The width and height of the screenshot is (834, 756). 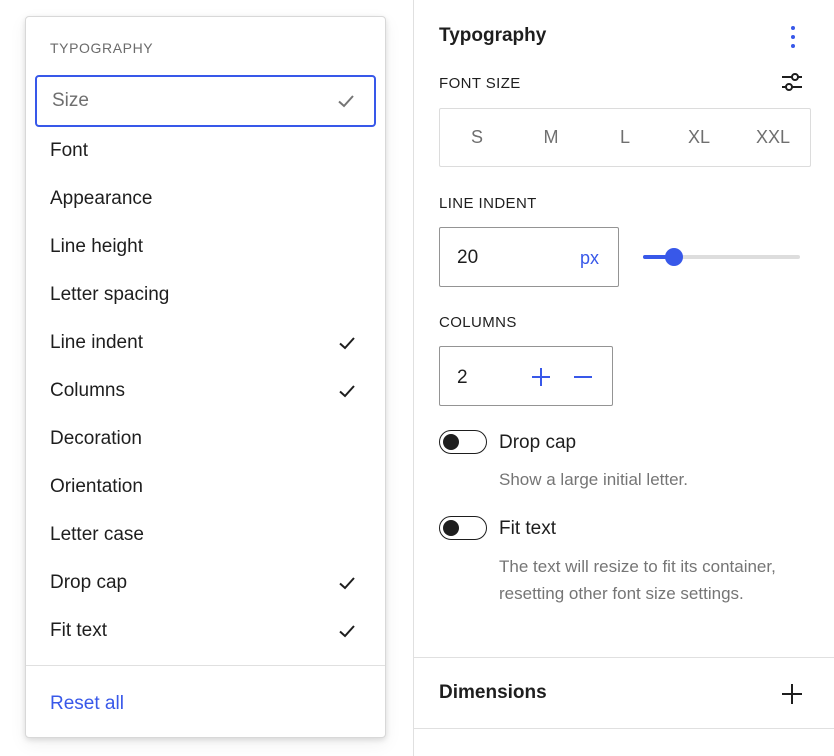 What do you see at coordinates (589, 258) in the screenshot?
I see `line-indent-unit-select: px` at bounding box center [589, 258].